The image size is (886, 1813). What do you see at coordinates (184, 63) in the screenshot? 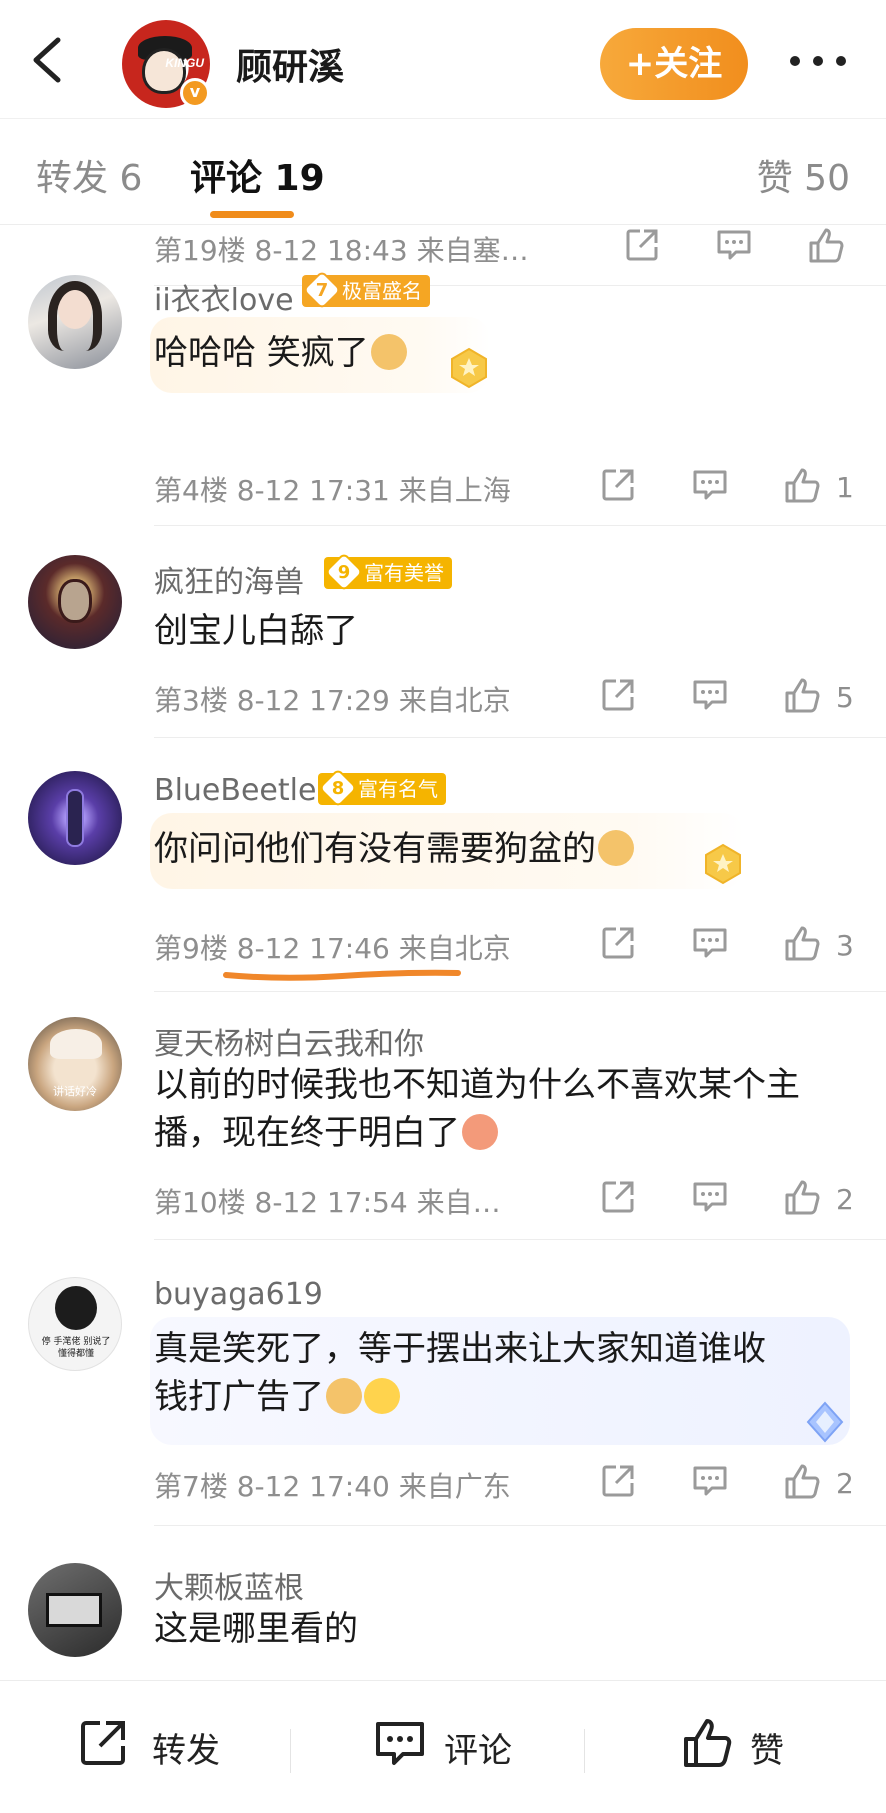
I see `avatar-logo-text: KINGU` at bounding box center [184, 63].